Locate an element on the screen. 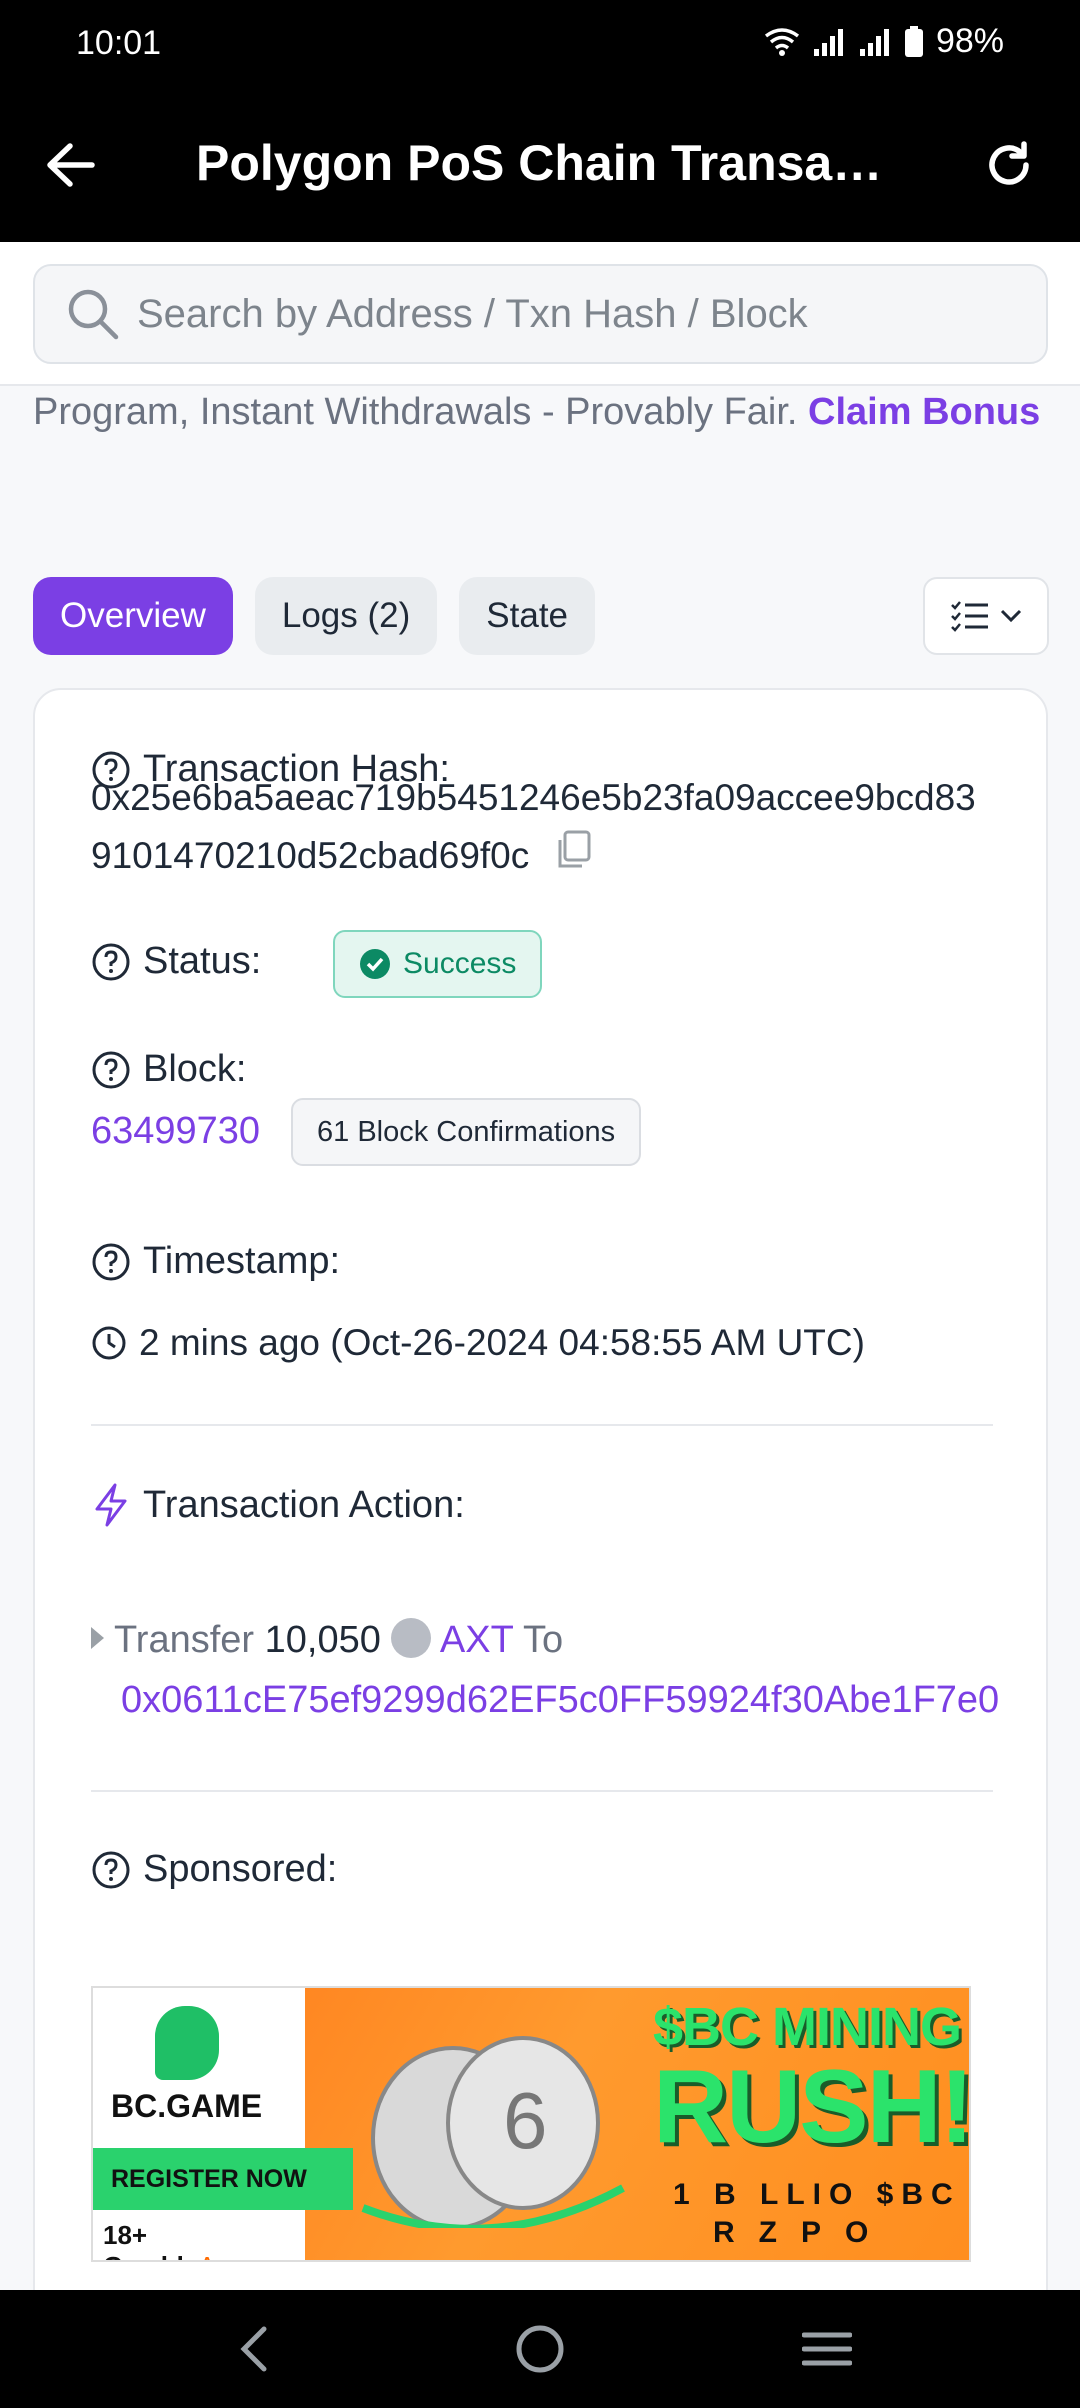  status-badge: Success is located at coordinates (438, 964).